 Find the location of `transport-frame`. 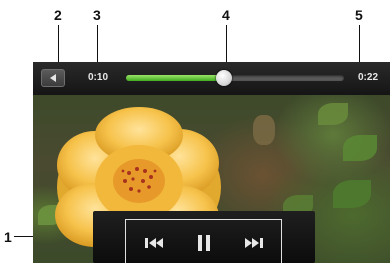

transport-frame is located at coordinates (203, 241).